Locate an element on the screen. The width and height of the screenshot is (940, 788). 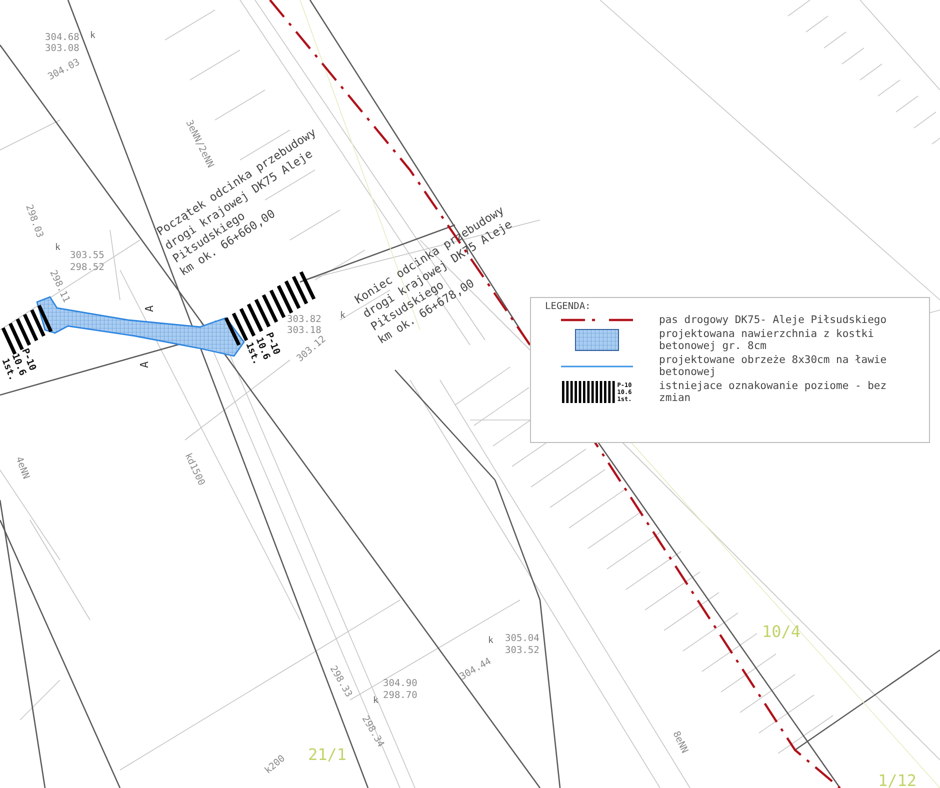
curb-line-symbol-icon is located at coordinates (597, 366).